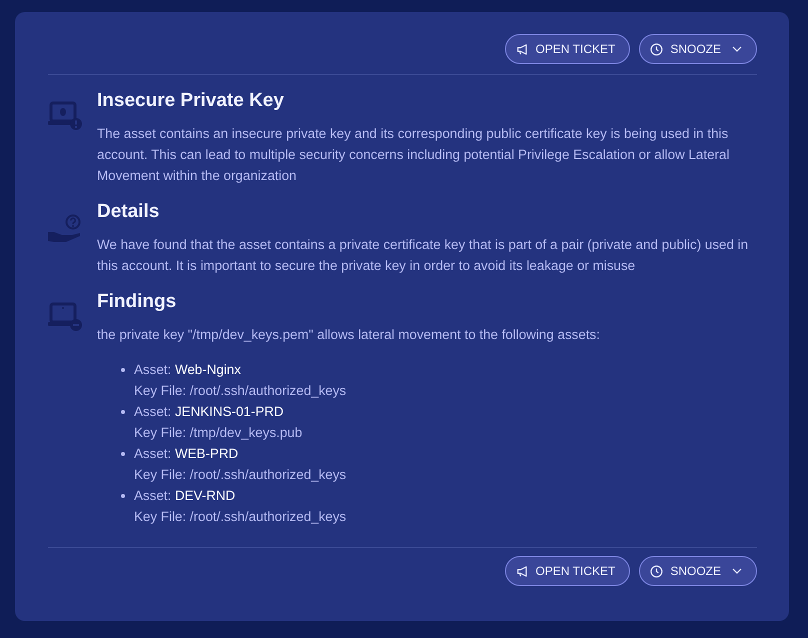 The height and width of the screenshot is (638, 808). What do you see at coordinates (229, 411) in the screenshot?
I see `asset-name: JENKINS-01-PRD` at bounding box center [229, 411].